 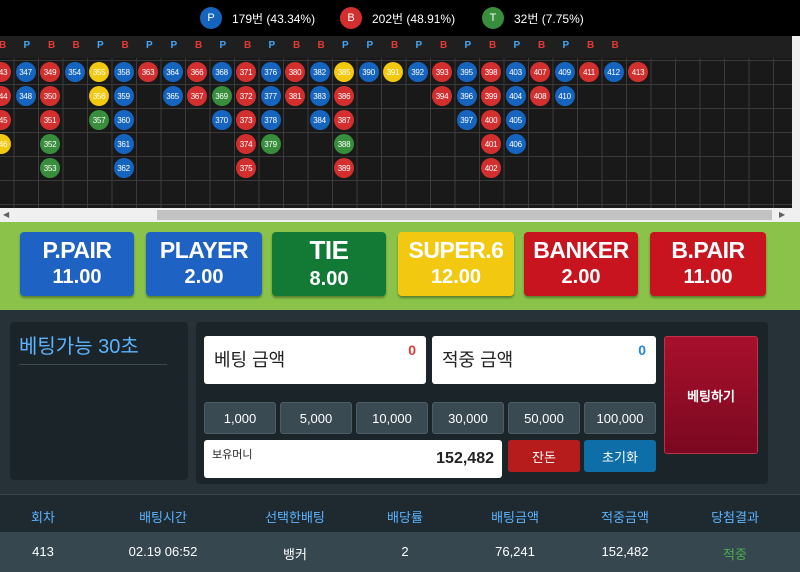 What do you see at coordinates (319, 72) in the screenshot?
I see `road-ball: 382` at bounding box center [319, 72].